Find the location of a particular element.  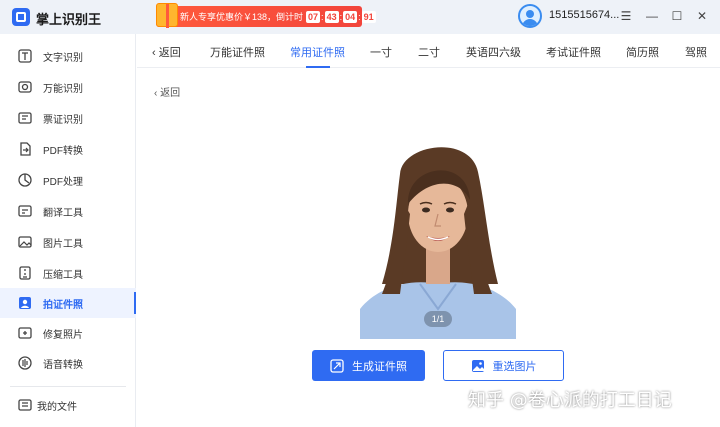

tab-exam-photo: 考试证件照 is located at coordinates (573, 52).